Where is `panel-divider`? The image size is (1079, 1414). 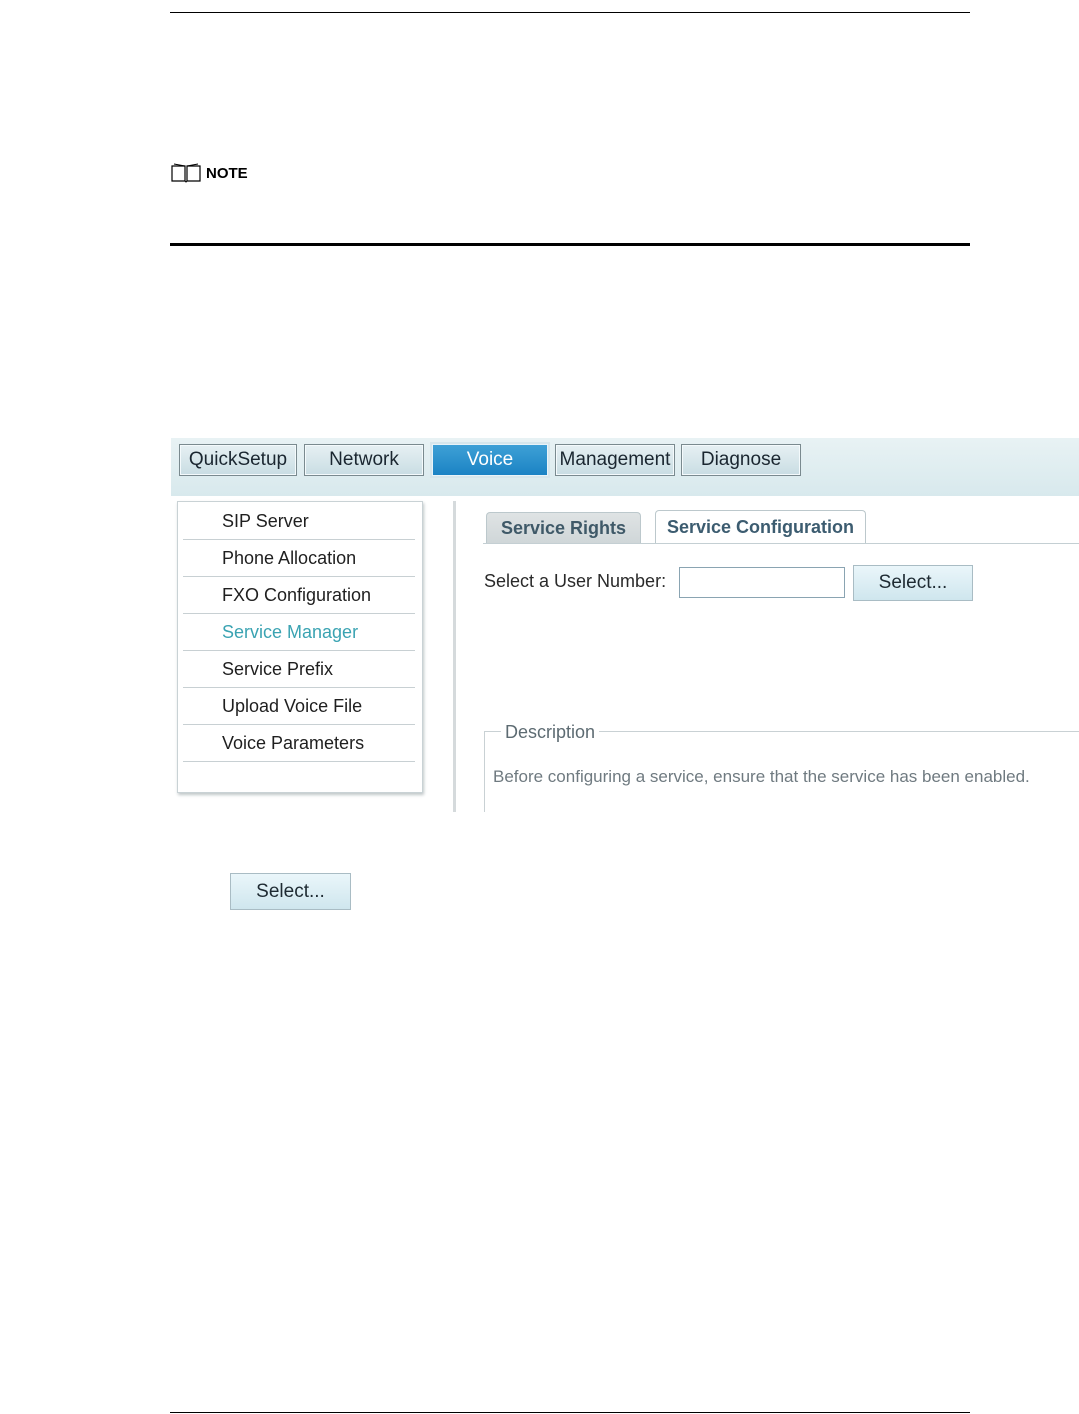
panel-divider is located at coordinates (454, 656).